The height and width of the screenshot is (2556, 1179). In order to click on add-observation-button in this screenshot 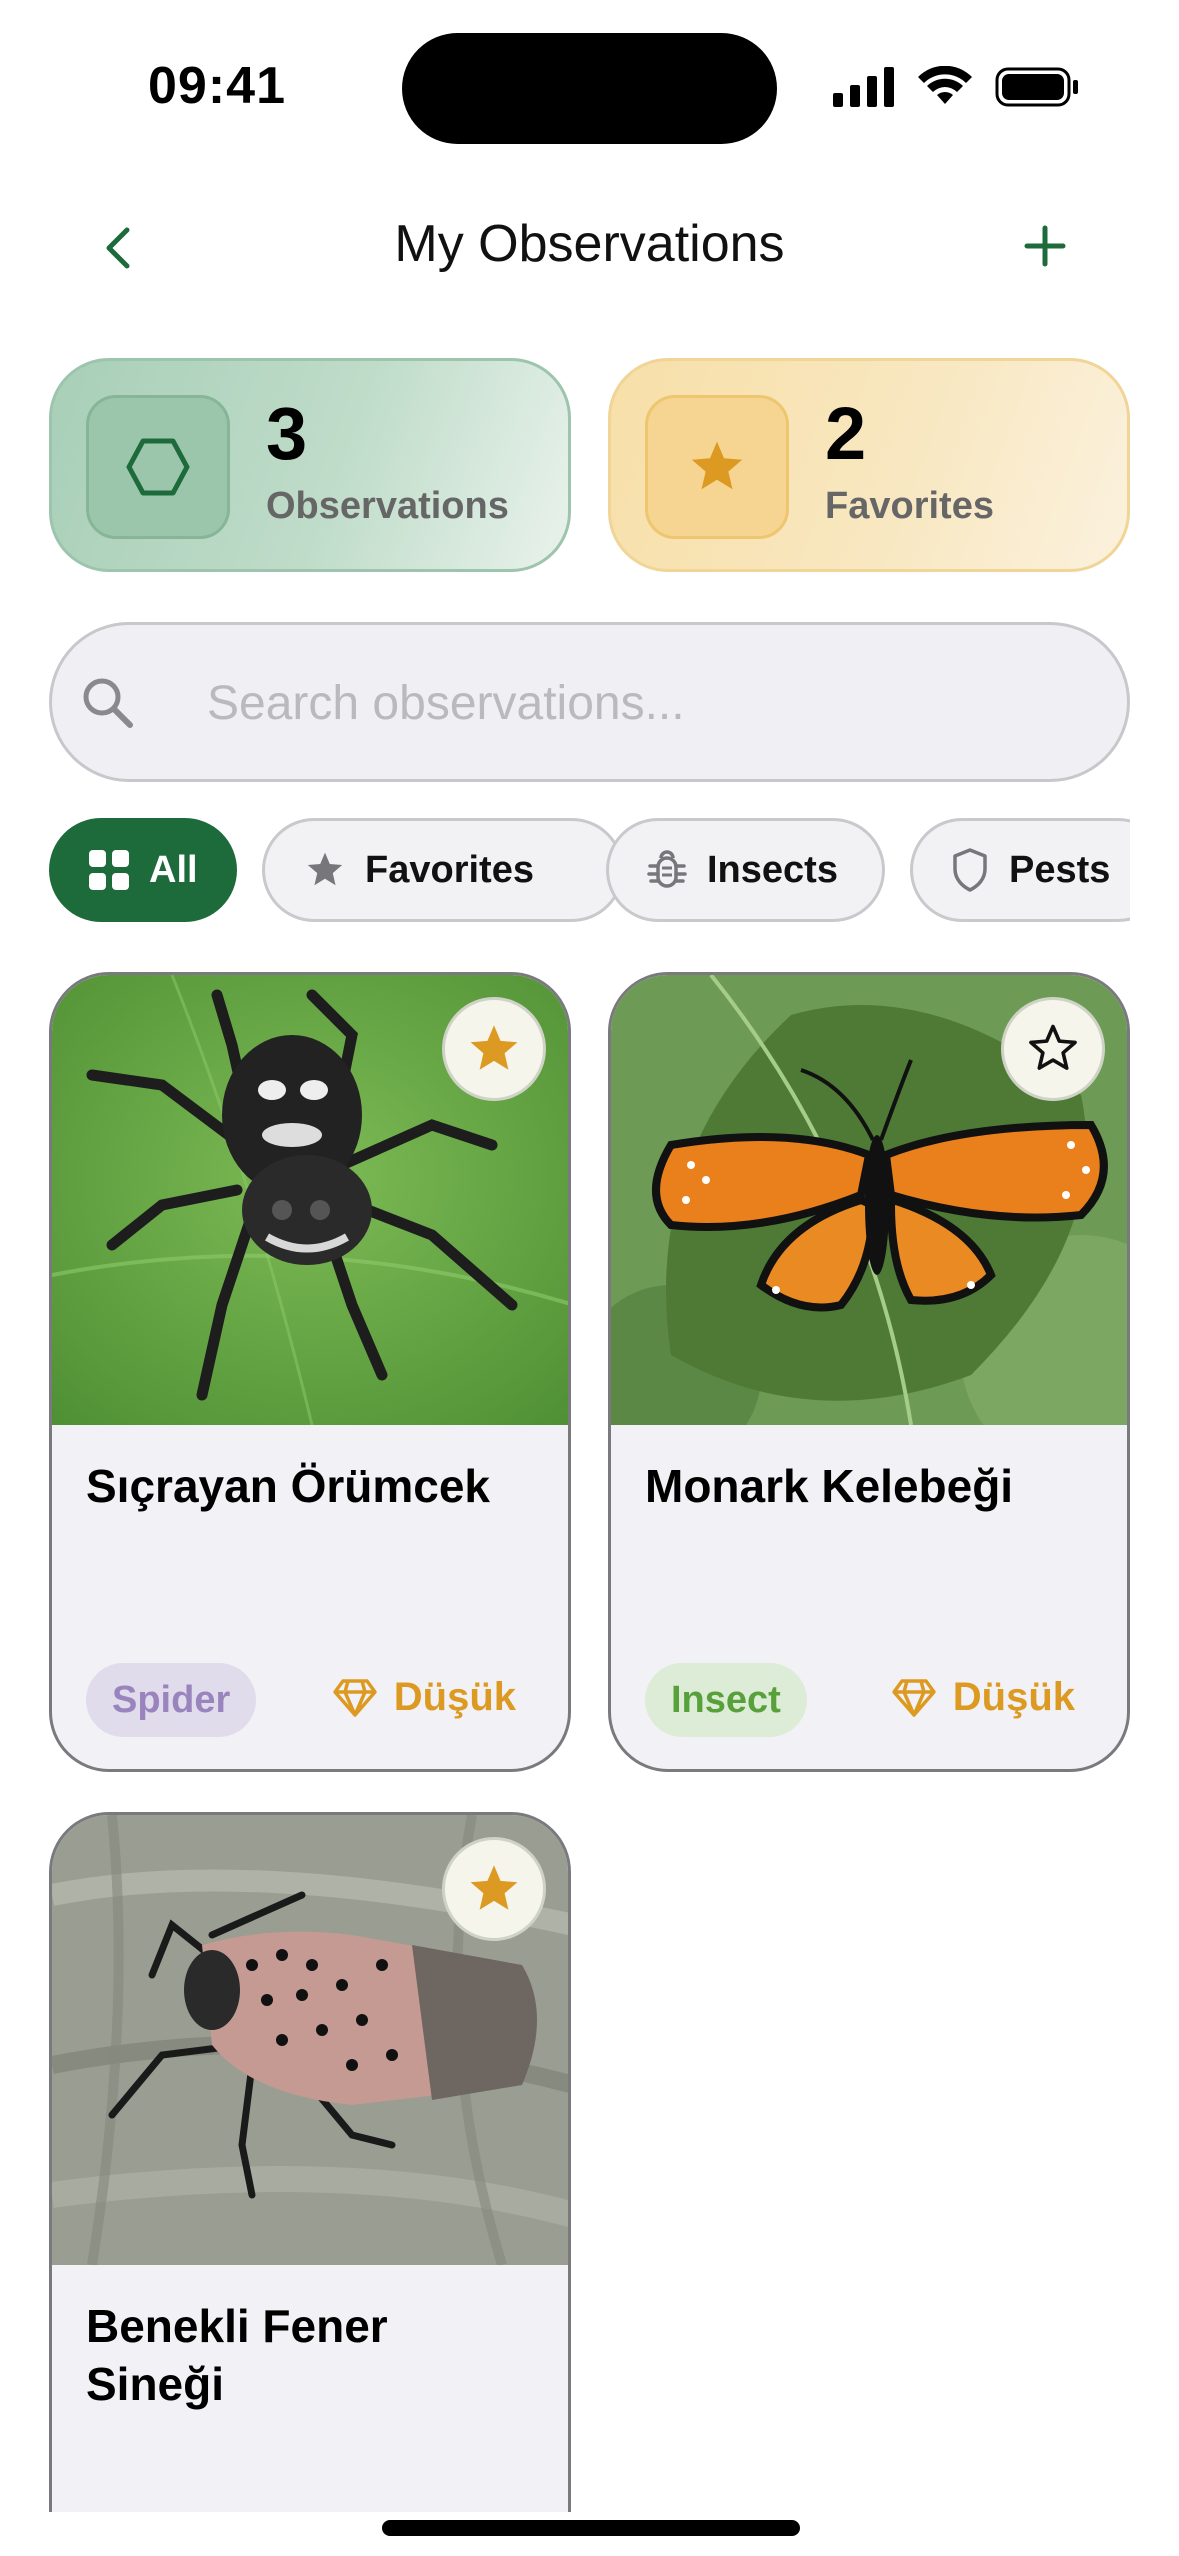, I will do `click(1045, 246)`.